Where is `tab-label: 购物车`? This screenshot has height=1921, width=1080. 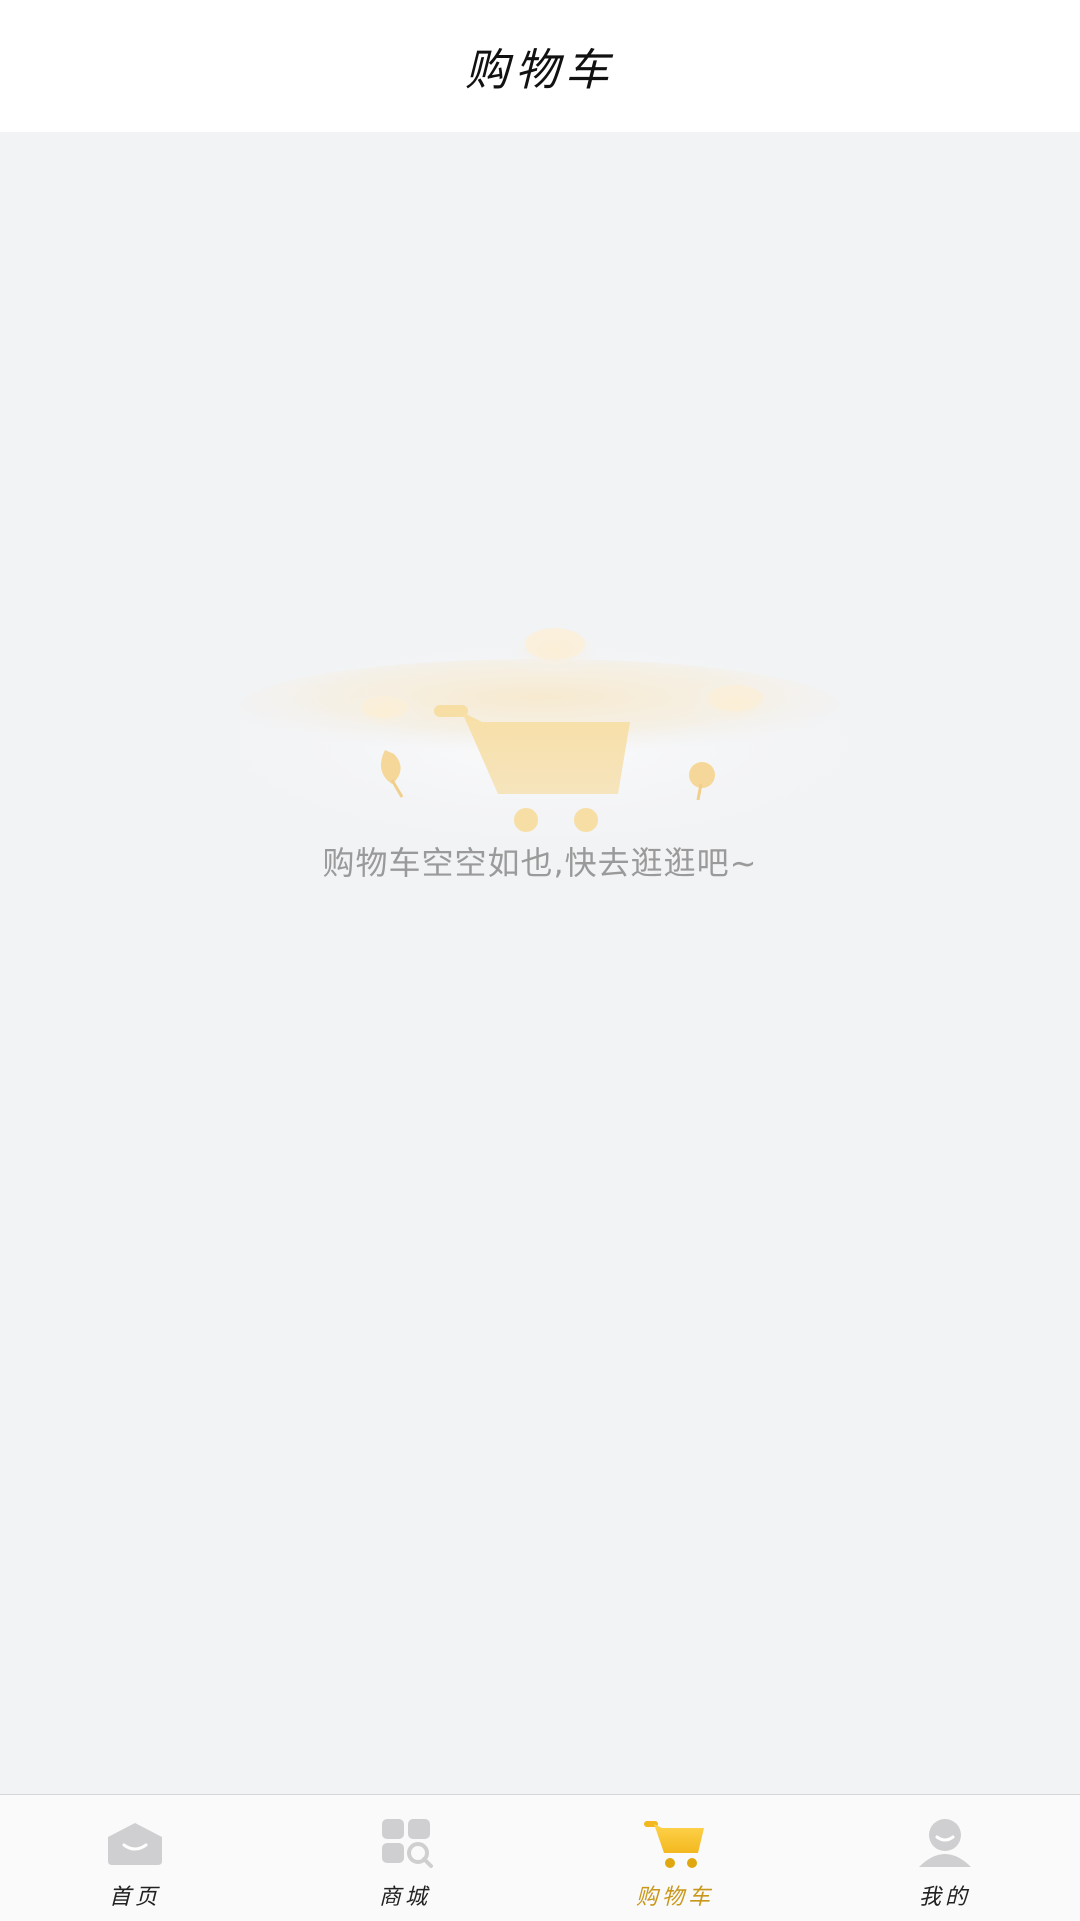 tab-label: 购物车 is located at coordinates (674, 1897).